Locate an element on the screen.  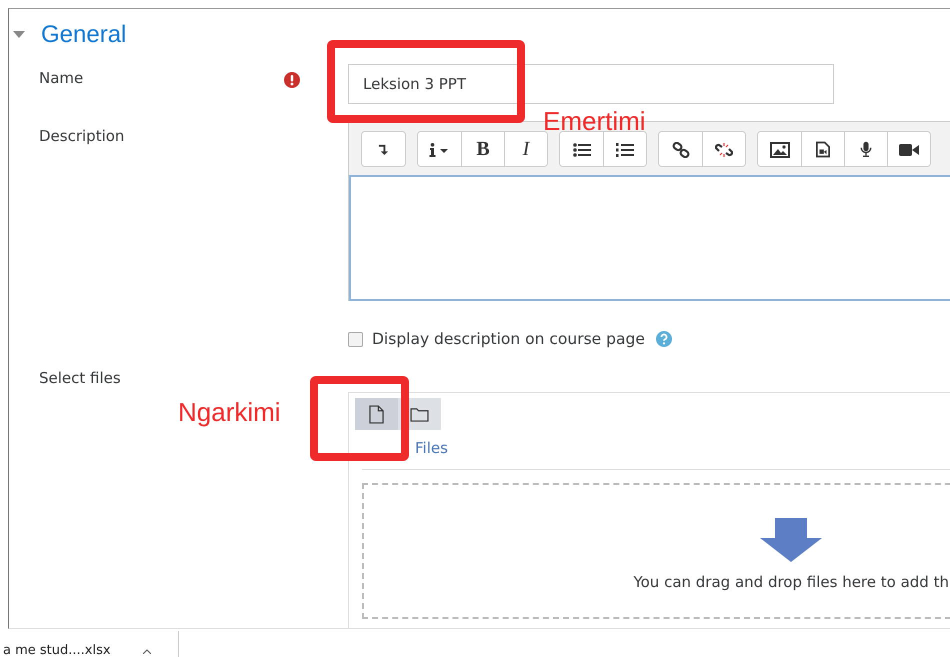
checkbox-label: Display description on course page is located at coordinates (508, 339).